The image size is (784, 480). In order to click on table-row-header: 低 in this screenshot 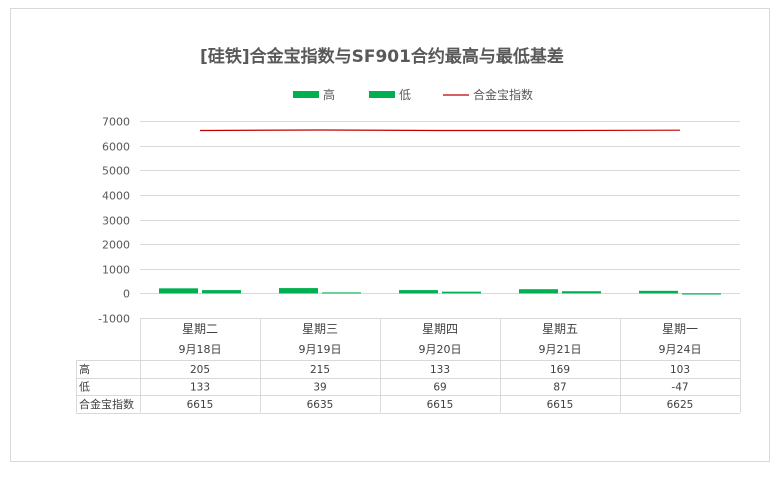, I will do `click(84, 387)`.